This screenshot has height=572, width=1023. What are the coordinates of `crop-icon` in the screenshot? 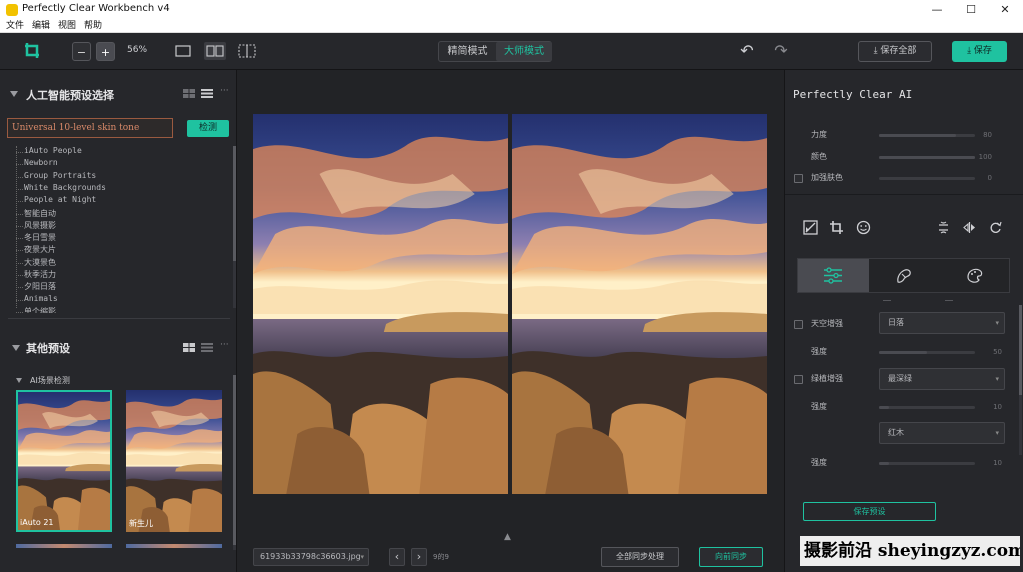 It's located at (836, 227).